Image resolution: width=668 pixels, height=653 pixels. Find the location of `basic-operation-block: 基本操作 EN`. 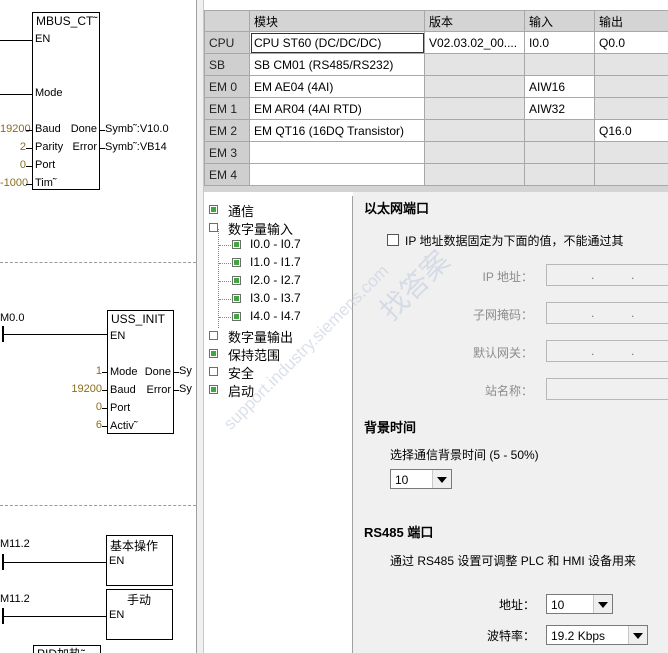

basic-operation-block: 基本操作 EN is located at coordinates (139, 560).